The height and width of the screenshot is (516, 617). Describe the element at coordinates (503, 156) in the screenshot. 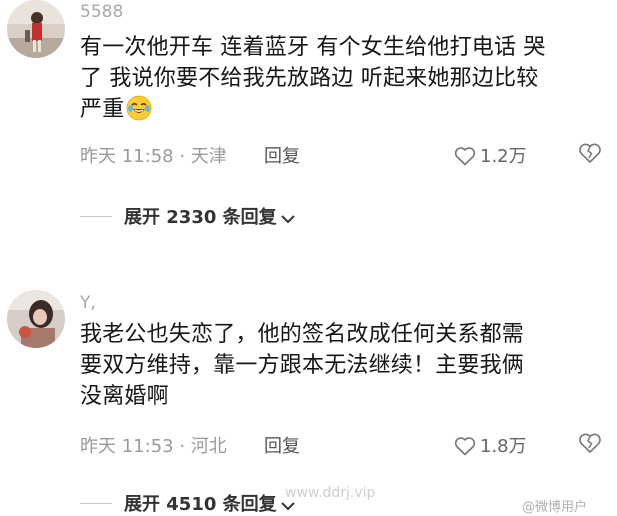

I see `like-count: 1.2万` at that location.